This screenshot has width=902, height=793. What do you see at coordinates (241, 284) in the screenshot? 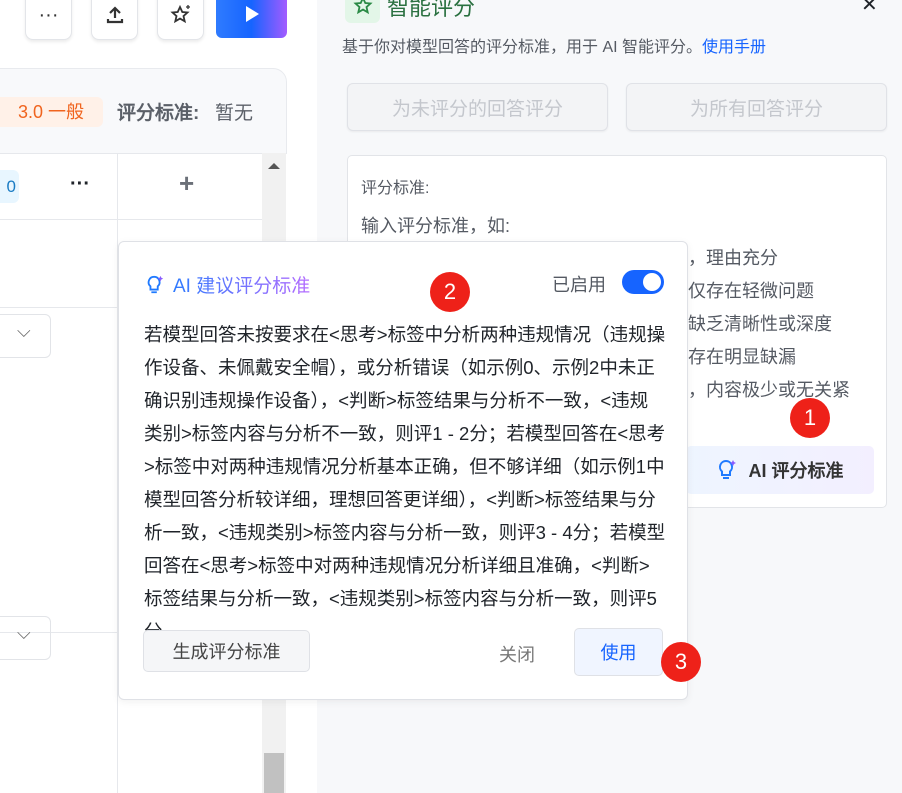
I see `popup-title: AI 建议评分标准` at bounding box center [241, 284].